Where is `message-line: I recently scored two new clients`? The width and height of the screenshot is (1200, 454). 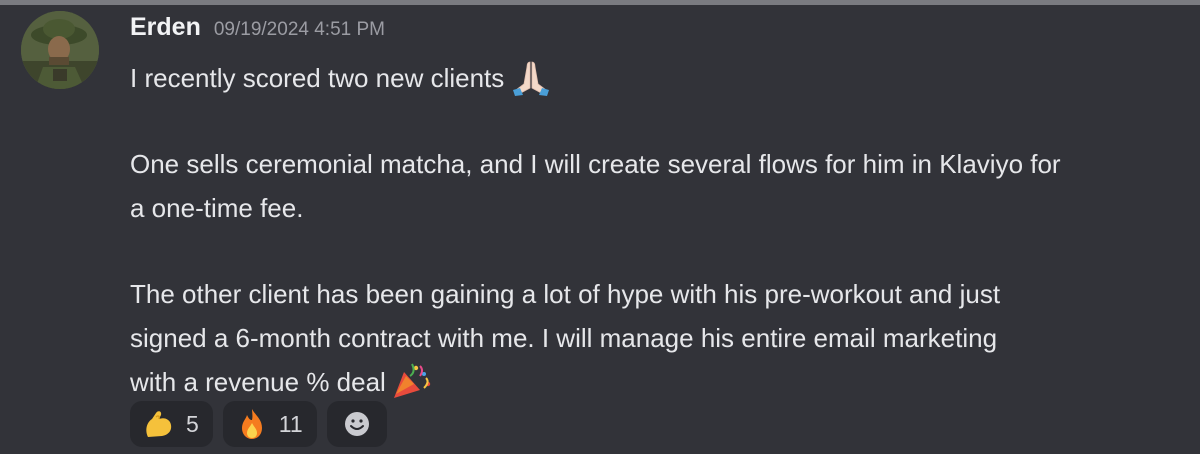 message-line: I recently scored two new clients is located at coordinates (664, 78).